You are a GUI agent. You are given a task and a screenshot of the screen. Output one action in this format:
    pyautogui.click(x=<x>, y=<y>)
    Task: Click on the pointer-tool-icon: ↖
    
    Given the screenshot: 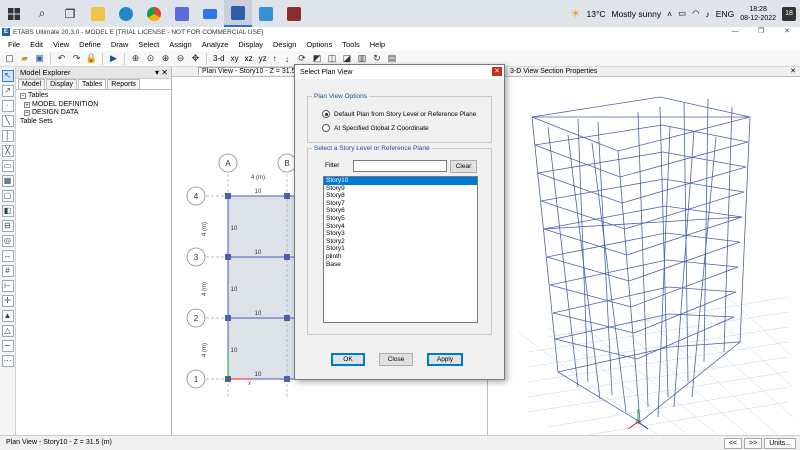 What is the action you would take?
    pyautogui.click(x=7, y=76)
    